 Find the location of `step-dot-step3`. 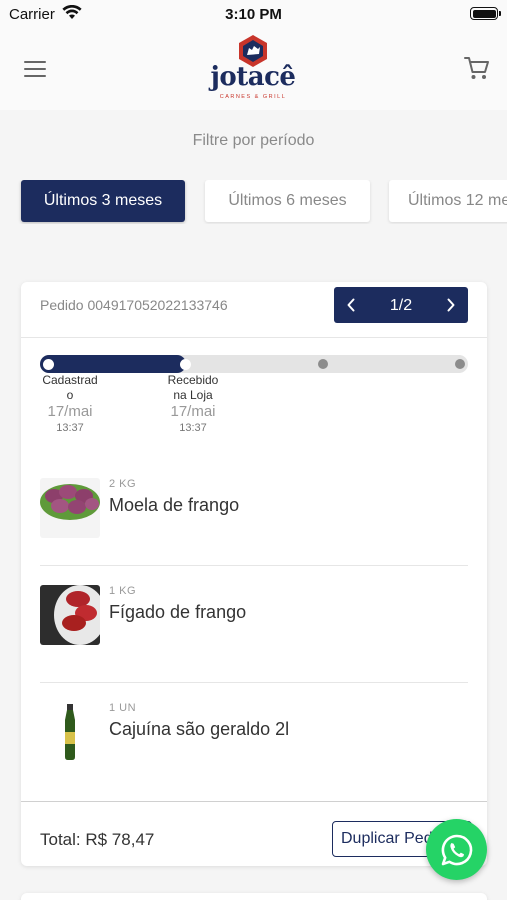

step-dot-step3 is located at coordinates (323, 364).